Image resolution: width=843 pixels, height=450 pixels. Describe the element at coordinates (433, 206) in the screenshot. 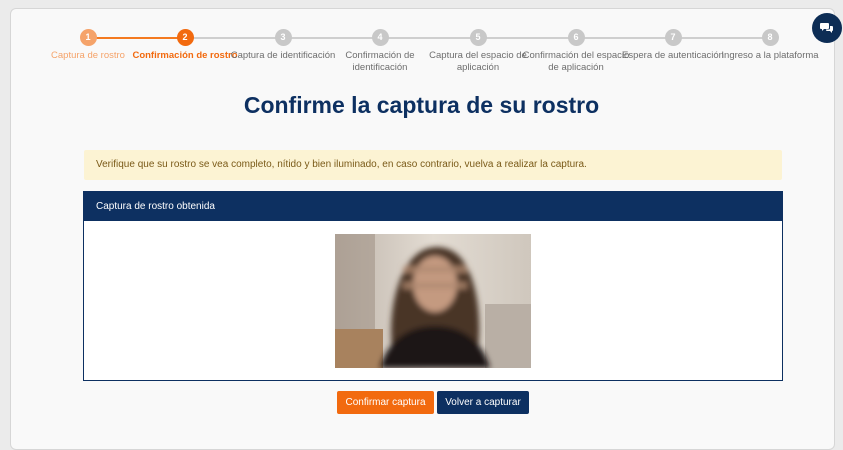

I see `panel-header: Captura de rostro obtenida` at that location.